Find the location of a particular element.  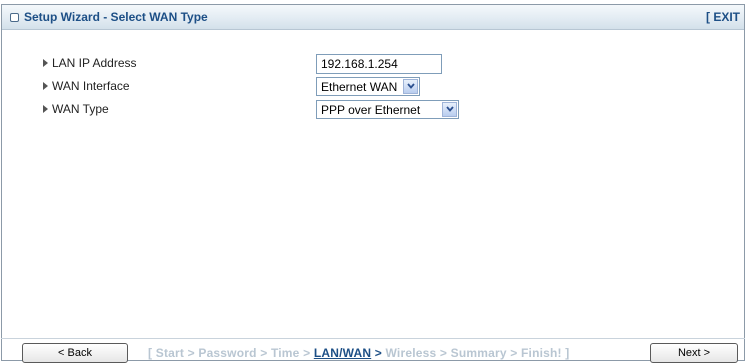

step-summary: Summary is located at coordinates (478, 353).